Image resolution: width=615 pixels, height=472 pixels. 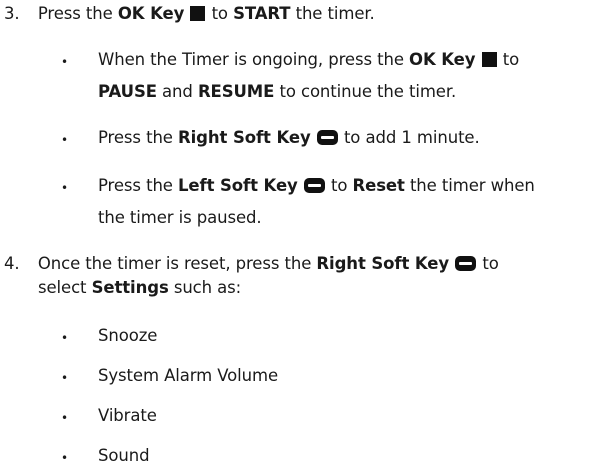 What do you see at coordinates (277, 91) in the screenshot?
I see `bullet-pause-line-2: PAUSE and RESUME to continue the timer.` at bounding box center [277, 91].